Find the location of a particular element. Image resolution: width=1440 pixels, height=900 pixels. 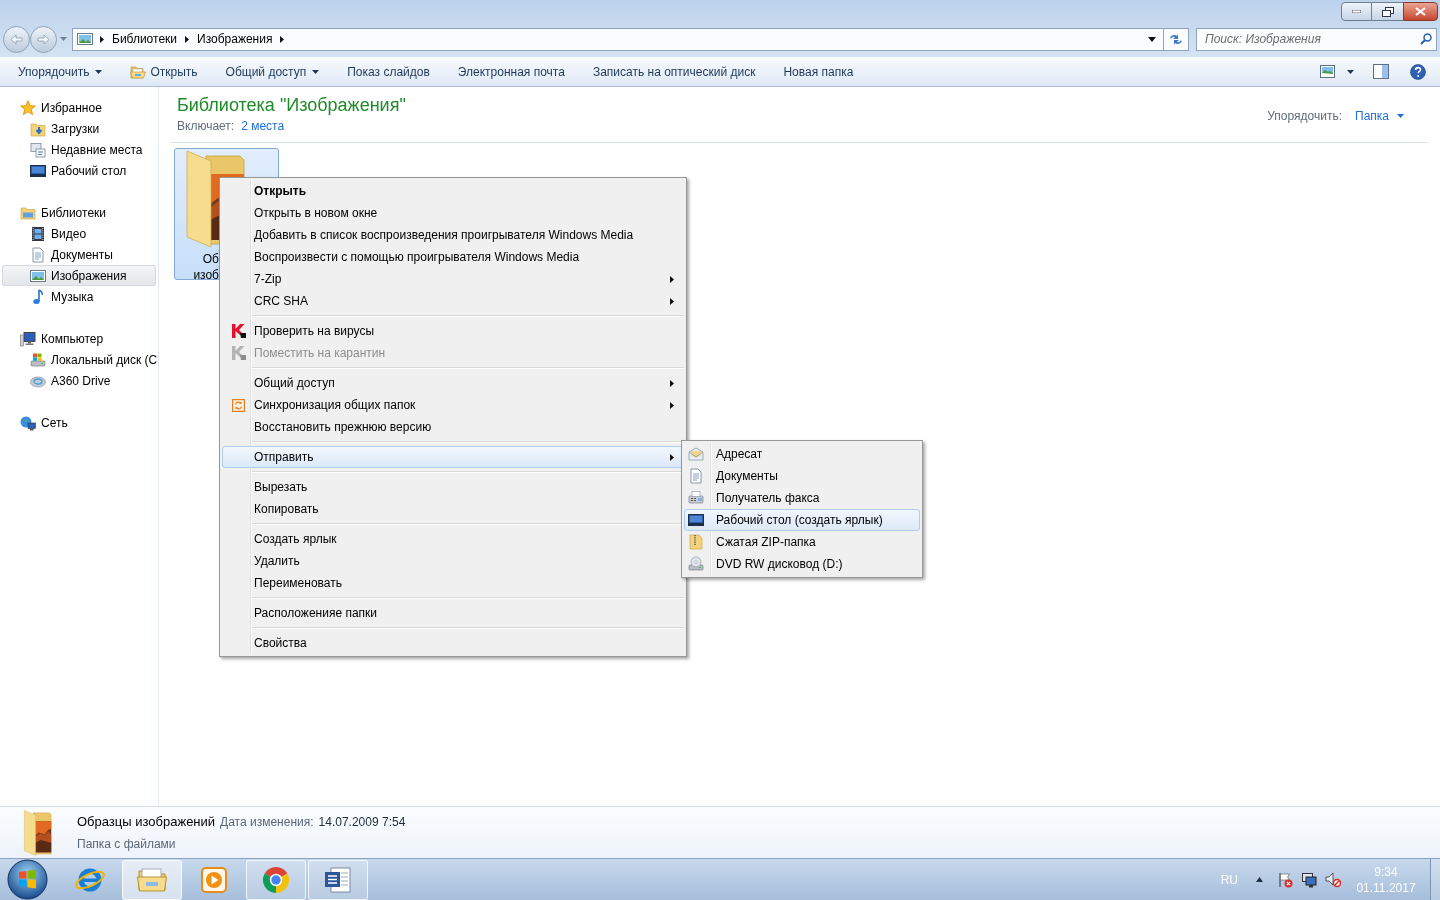

file-type: Папка с файлами is located at coordinates (127, 844).